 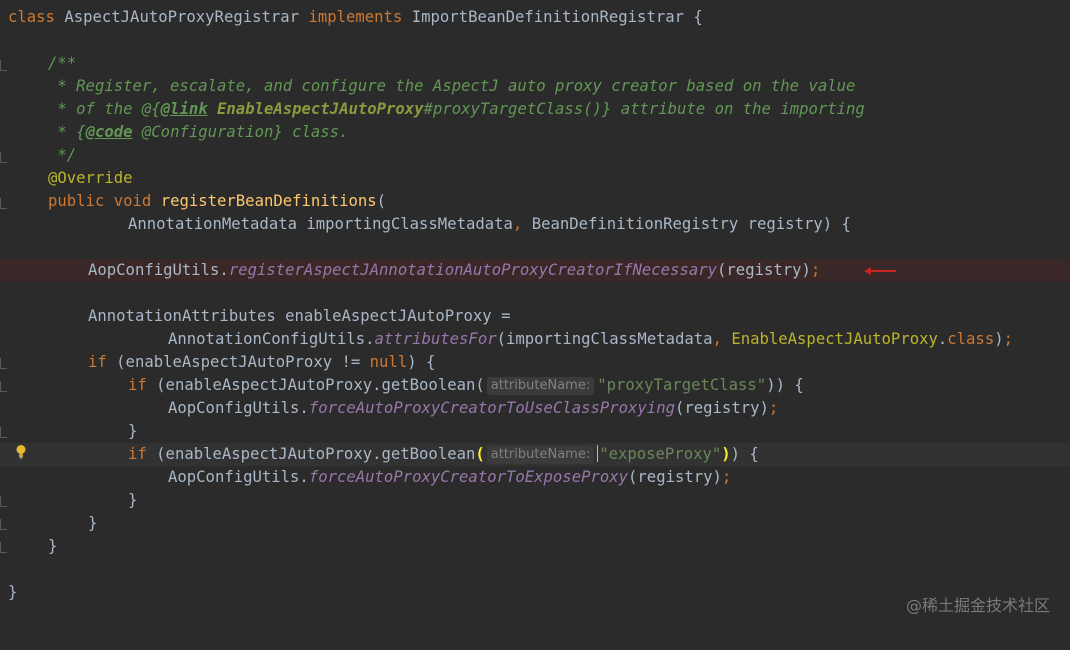 I want to click on javadoc: */, so click(x=62, y=155).